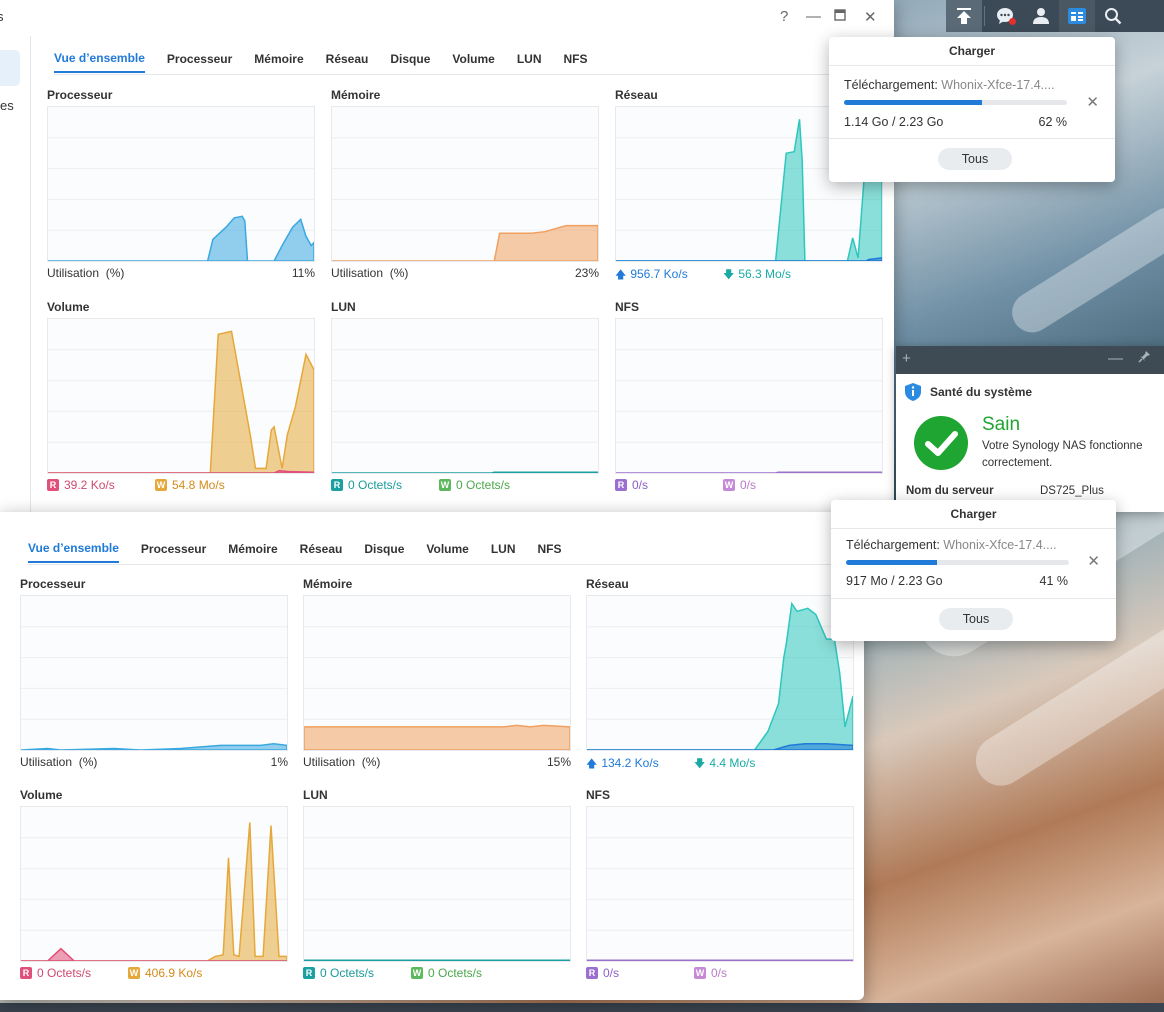 This screenshot has height=1012, width=1164. Describe the element at coordinates (81, 485) in the screenshot. I see `volume-read-value: R 39.2 Ko/s` at that location.